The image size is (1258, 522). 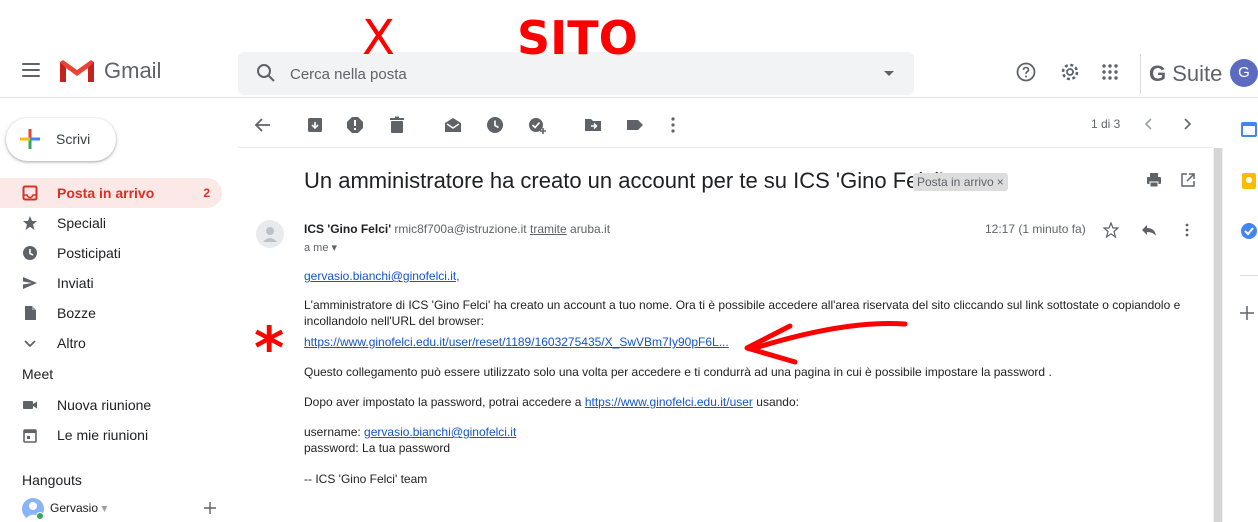 What do you see at coordinates (263, 125) in the screenshot?
I see `back-arrow-icon` at bounding box center [263, 125].